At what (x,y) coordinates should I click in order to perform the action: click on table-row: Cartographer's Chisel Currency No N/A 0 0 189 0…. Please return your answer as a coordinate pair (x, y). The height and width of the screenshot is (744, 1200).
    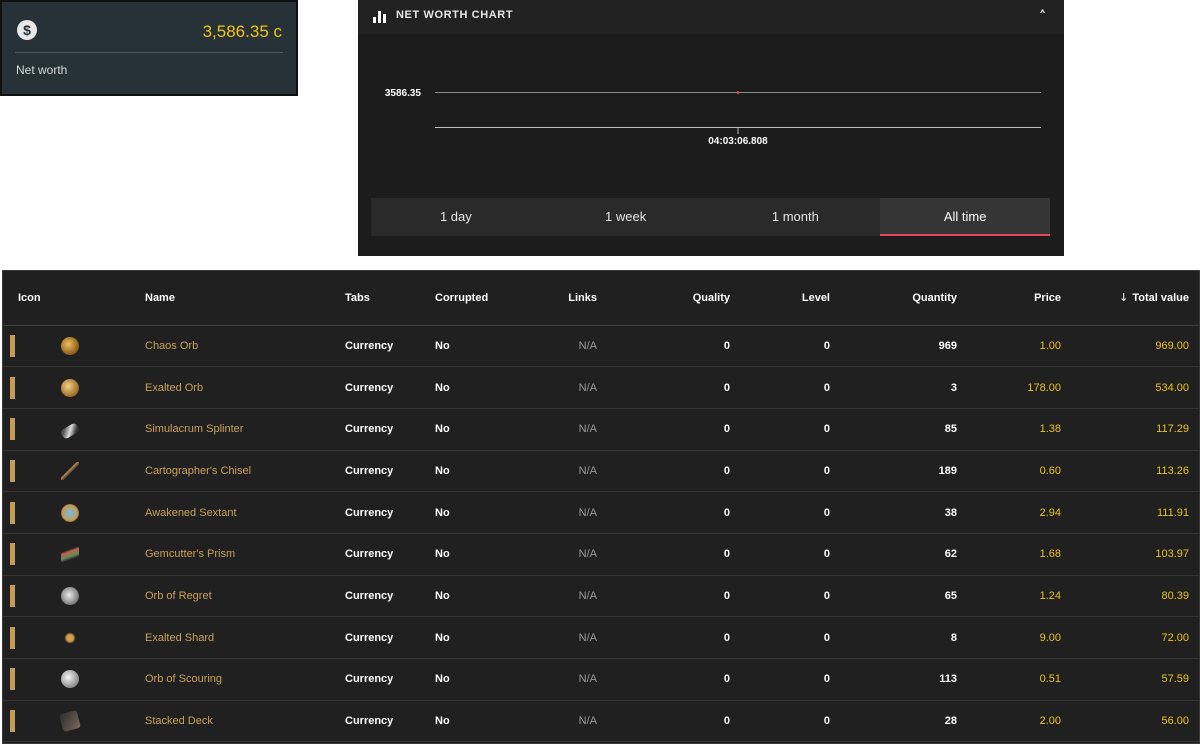
    Looking at the image, I should click on (601, 471).